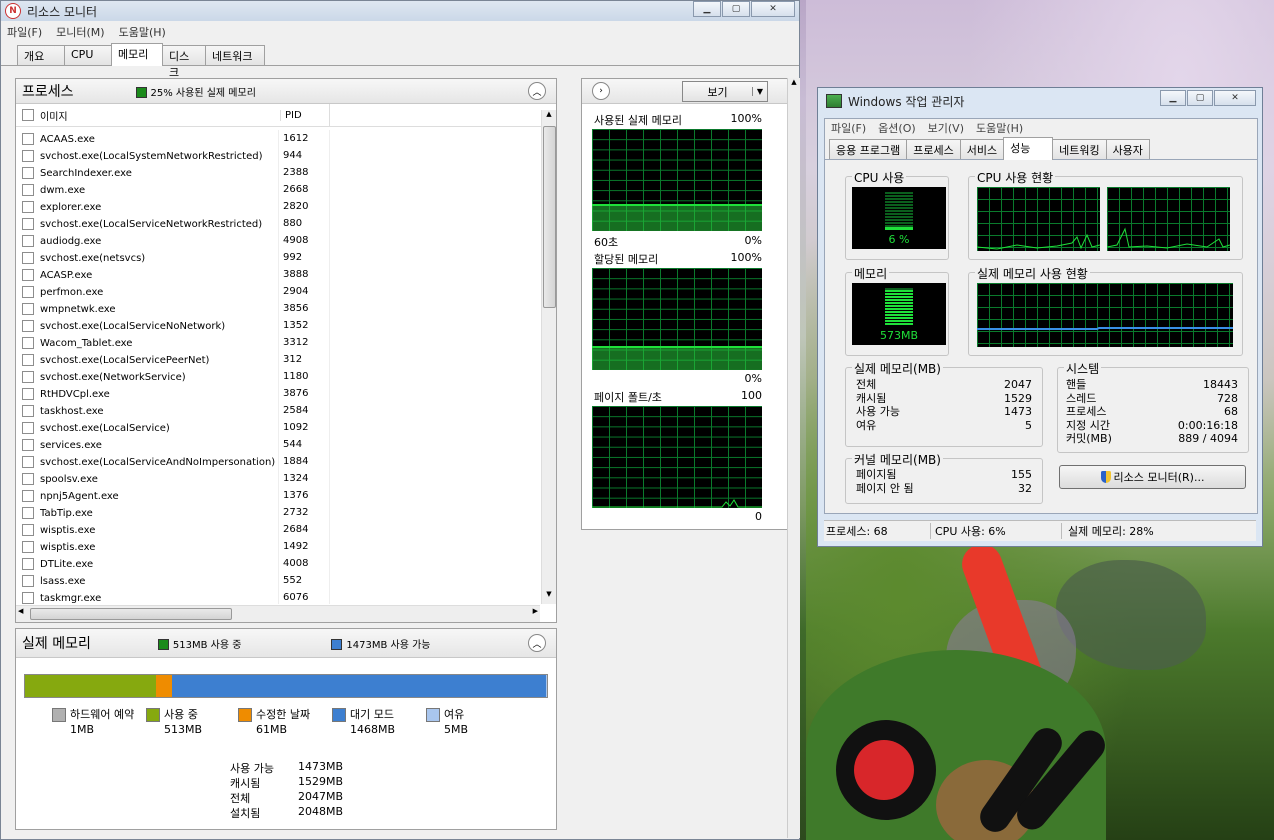  What do you see at coordinates (173, 410) in the screenshot?
I see `process-row: taskhost.exe 2584` at bounding box center [173, 410].